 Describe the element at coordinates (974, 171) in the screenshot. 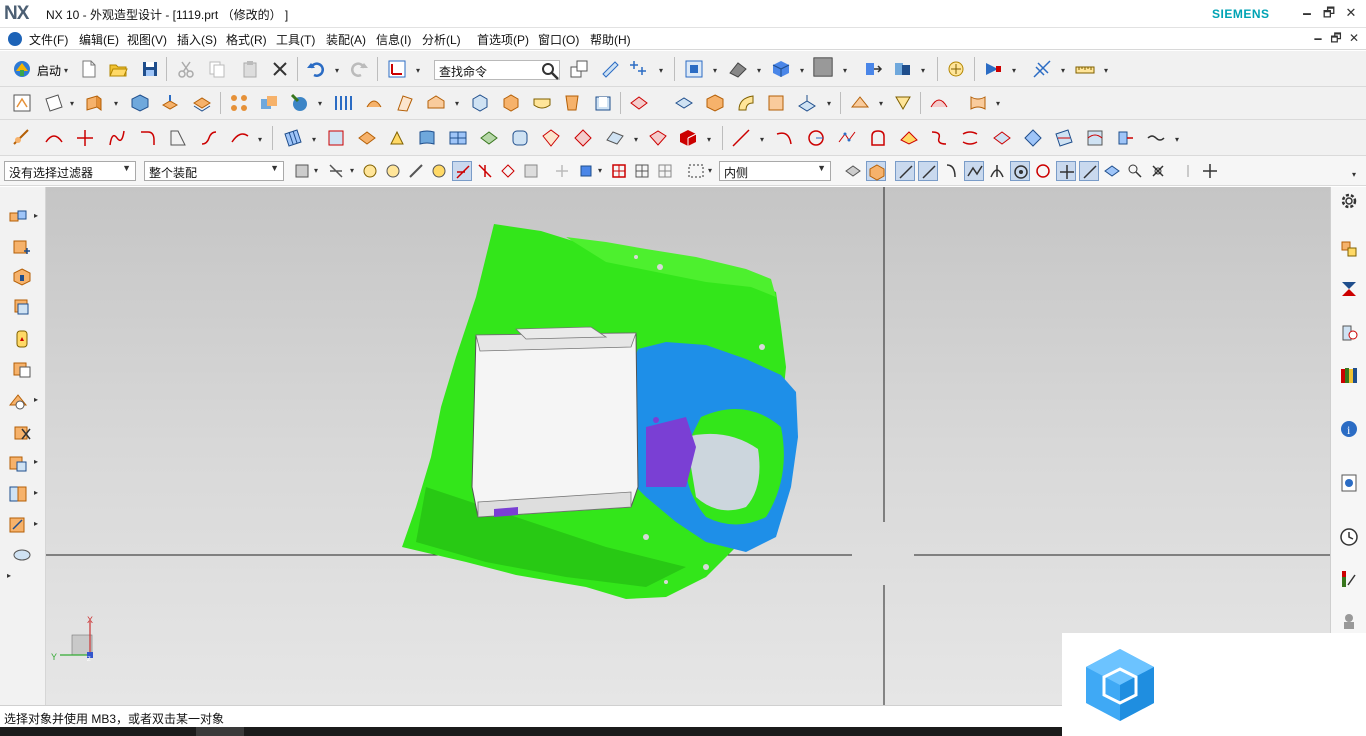

I see `snap-polyline-icon` at that location.